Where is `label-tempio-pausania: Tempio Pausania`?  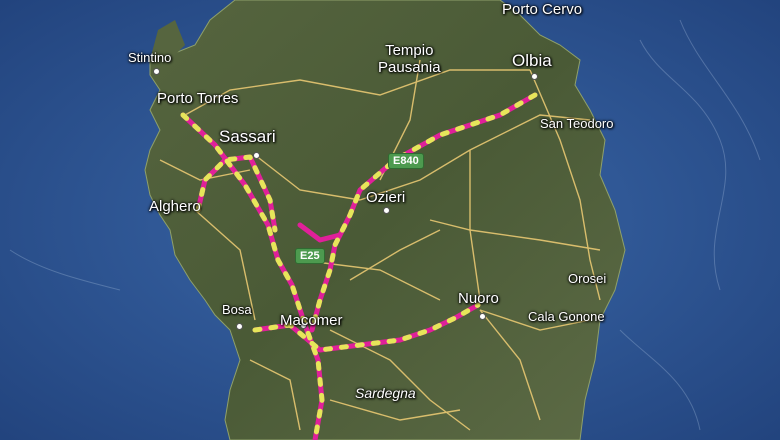 label-tempio-pausania: Tempio Pausania is located at coordinates (409, 59).